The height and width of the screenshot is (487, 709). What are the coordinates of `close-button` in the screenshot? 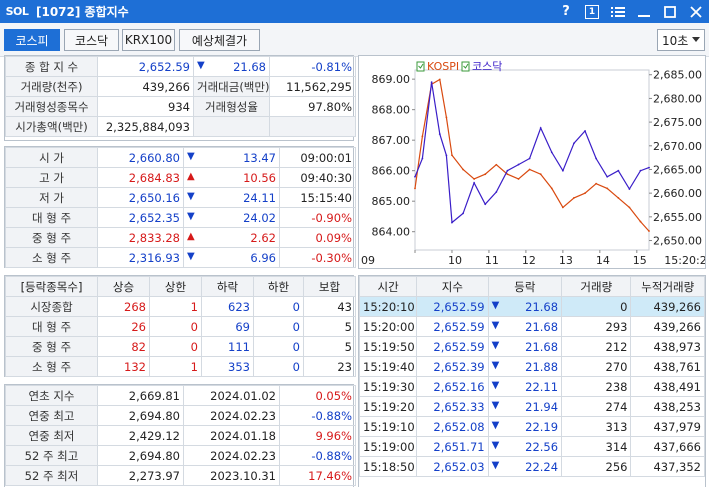 It's located at (696, 11).